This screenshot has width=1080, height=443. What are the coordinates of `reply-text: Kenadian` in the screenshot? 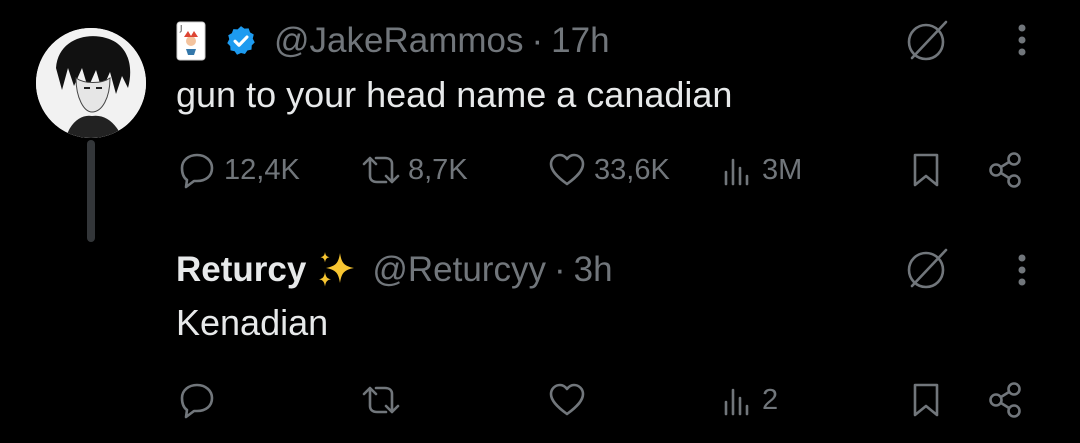 It's located at (252, 322).